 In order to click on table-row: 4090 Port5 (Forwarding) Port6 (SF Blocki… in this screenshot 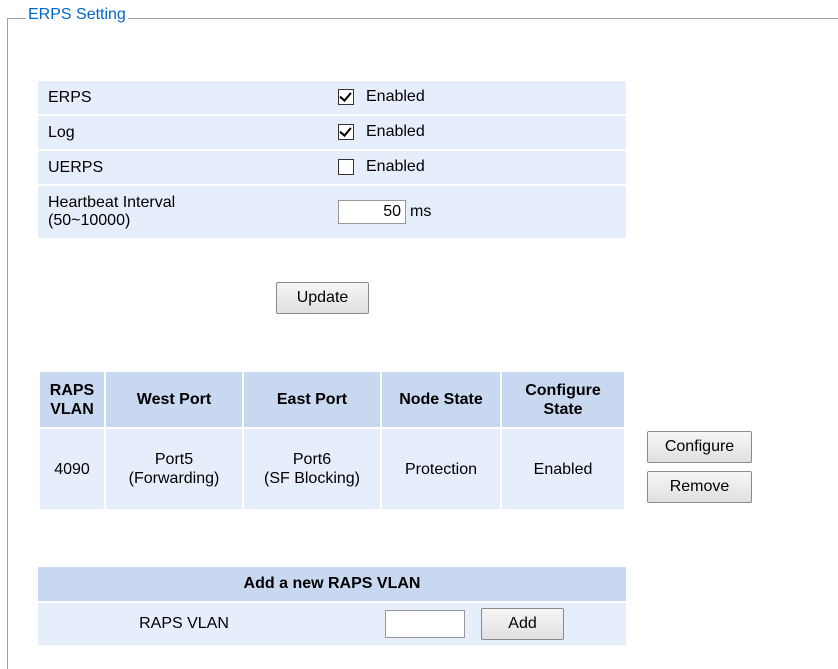, I will do `click(332, 469)`.